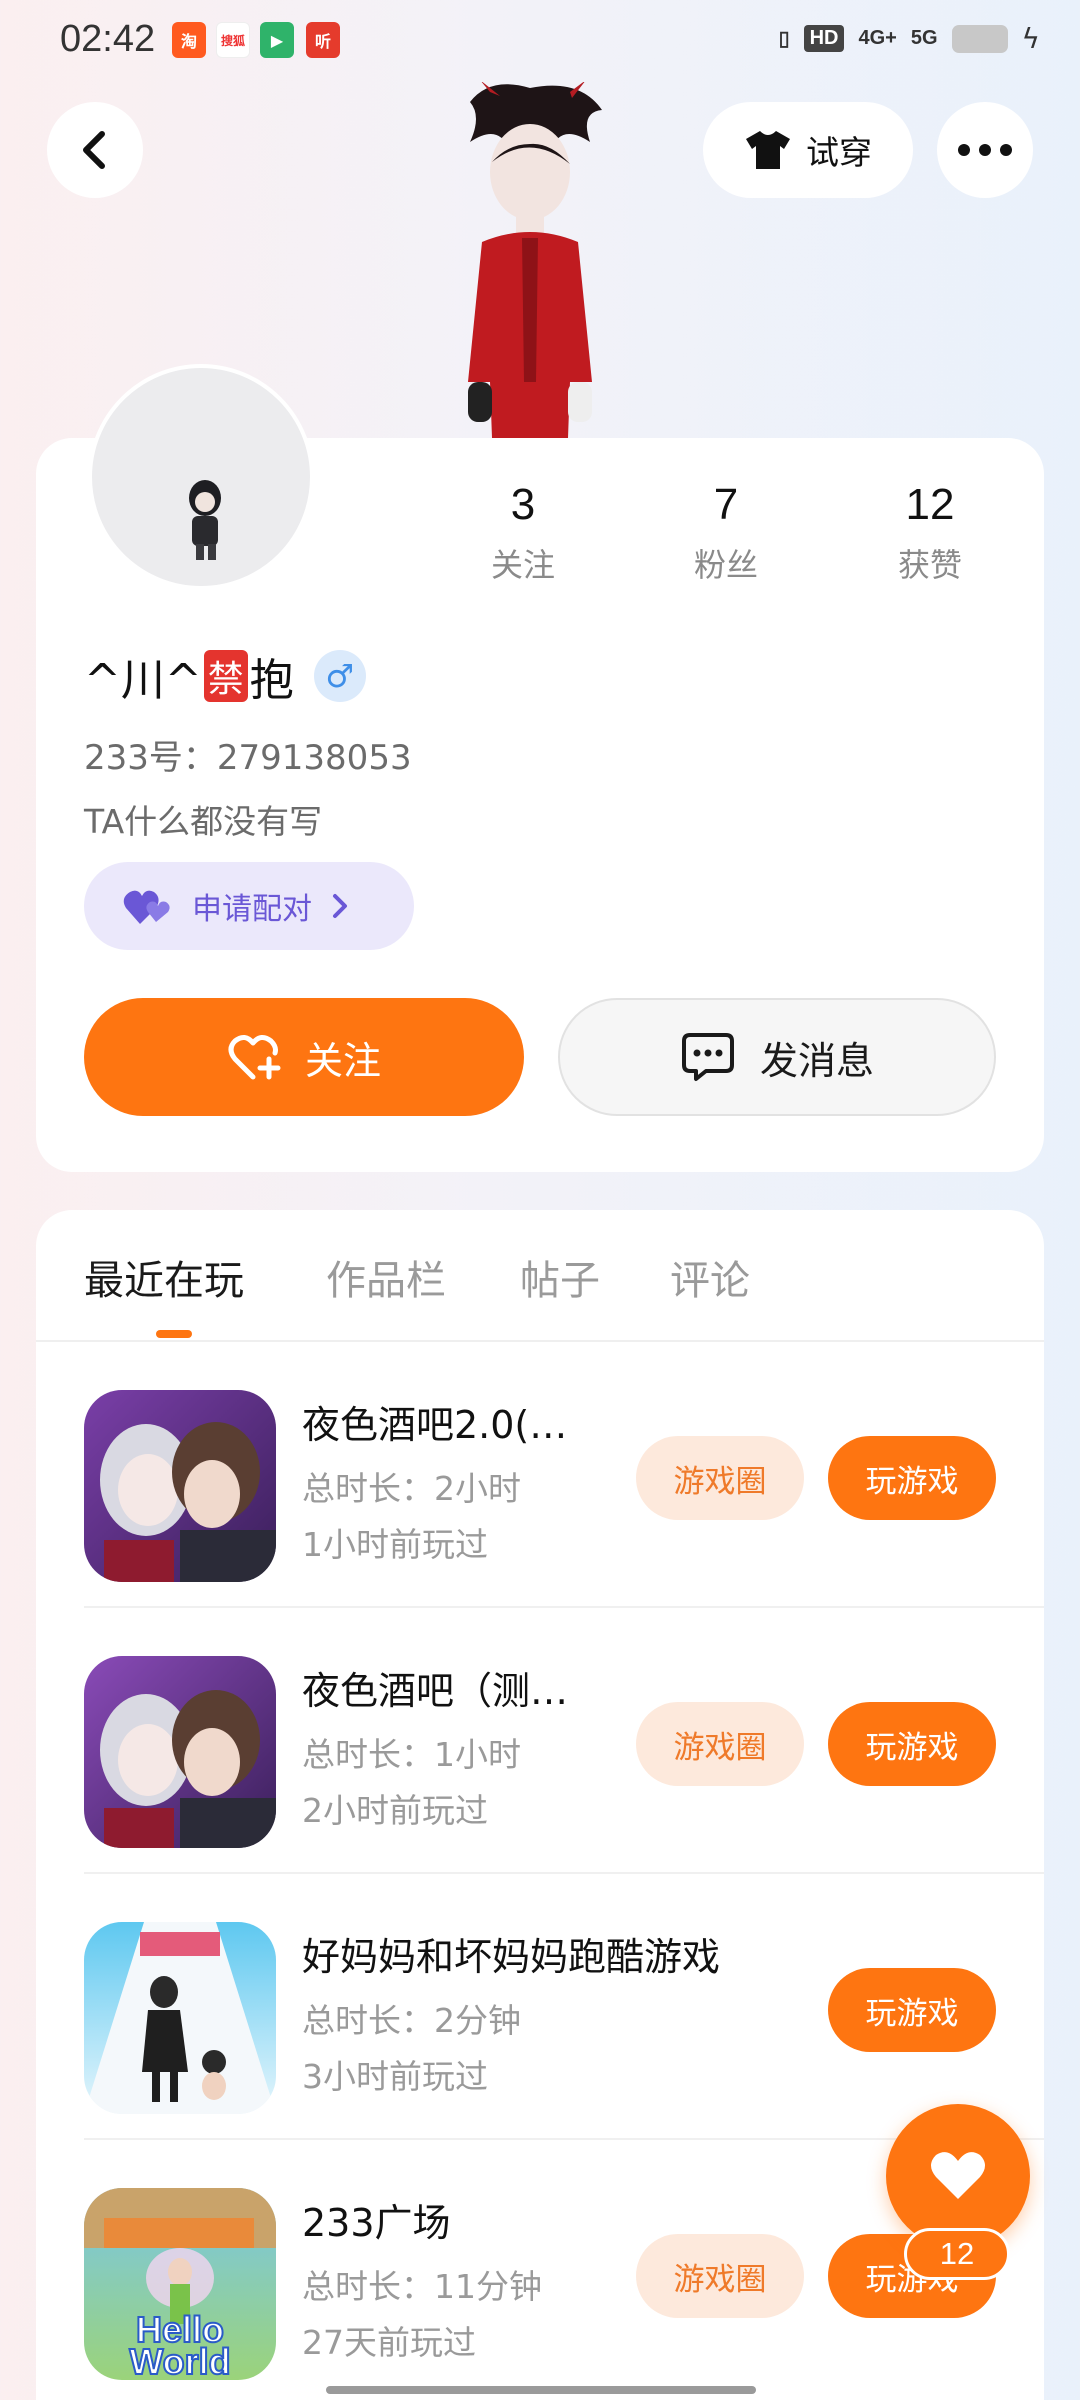  Describe the element at coordinates (560, 1277) in the screenshot. I see `tab-posts: 帖子` at that location.